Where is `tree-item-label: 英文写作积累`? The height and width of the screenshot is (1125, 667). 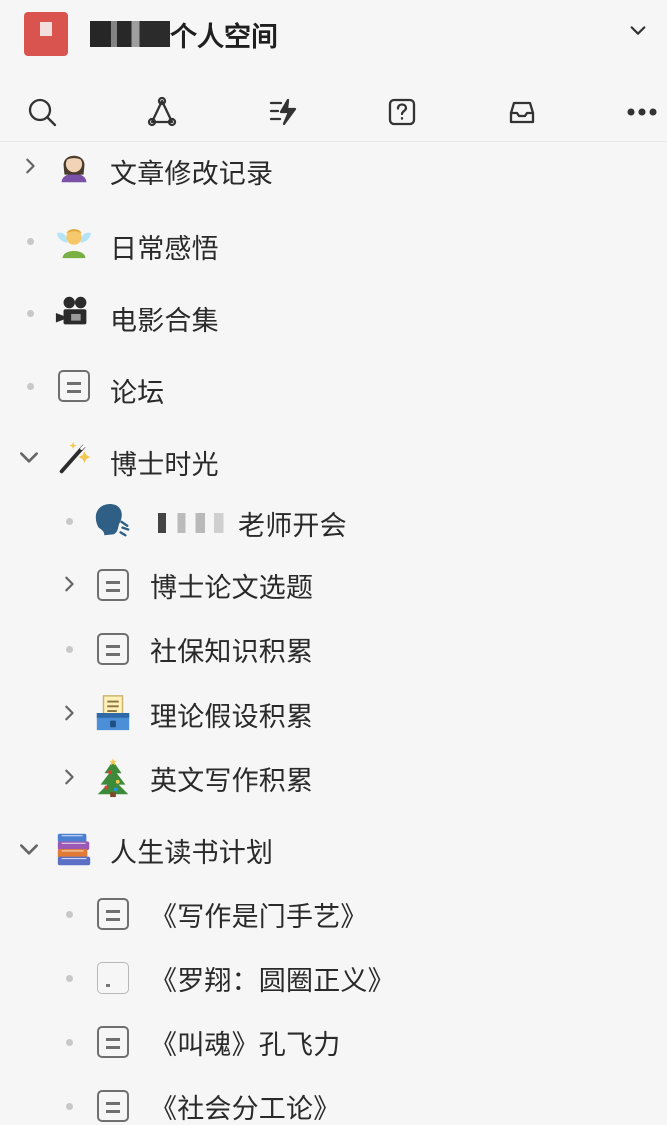 tree-item-label: 英文写作积累 is located at coordinates (232, 781).